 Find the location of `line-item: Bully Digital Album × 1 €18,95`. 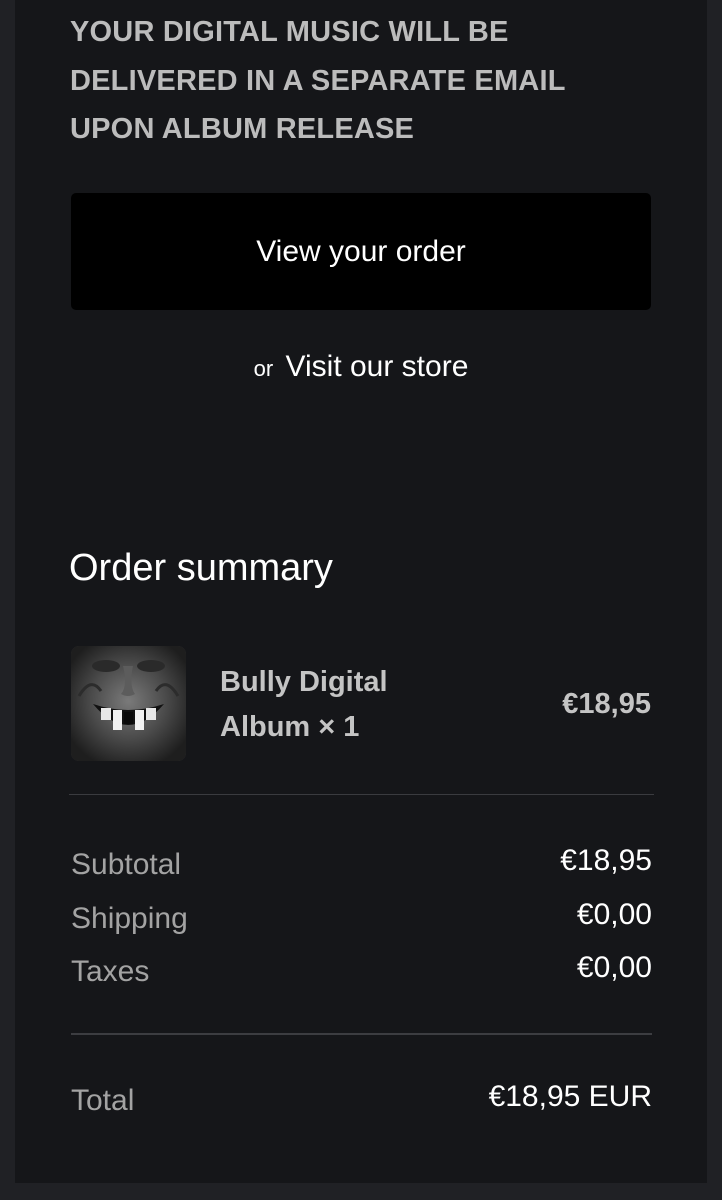

line-item: Bully Digital Album × 1 €18,95 is located at coordinates (361, 704).